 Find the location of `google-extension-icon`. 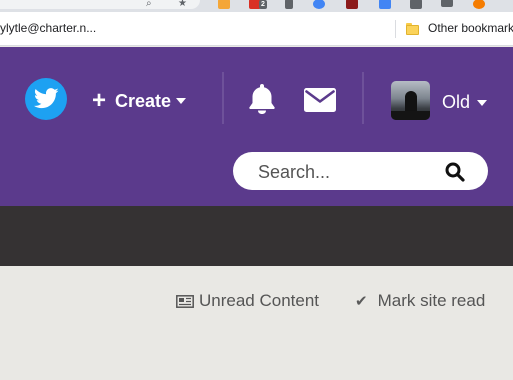

google-extension-icon is located at coordinates (319, 4).